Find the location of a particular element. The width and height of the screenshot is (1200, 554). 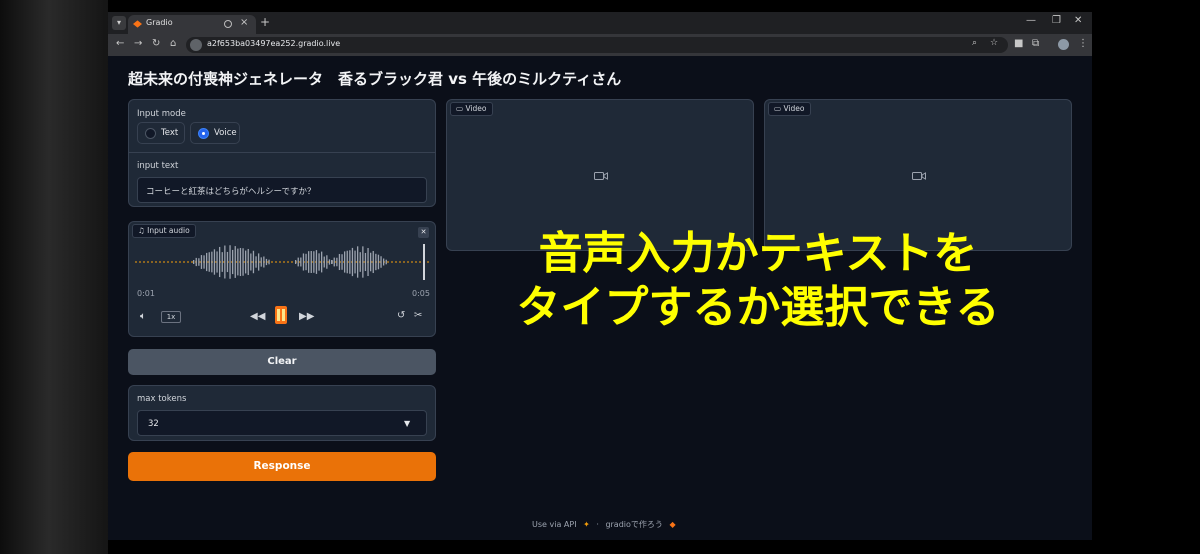

input-audio-label: Input audio is located at coordinates (168, 230).